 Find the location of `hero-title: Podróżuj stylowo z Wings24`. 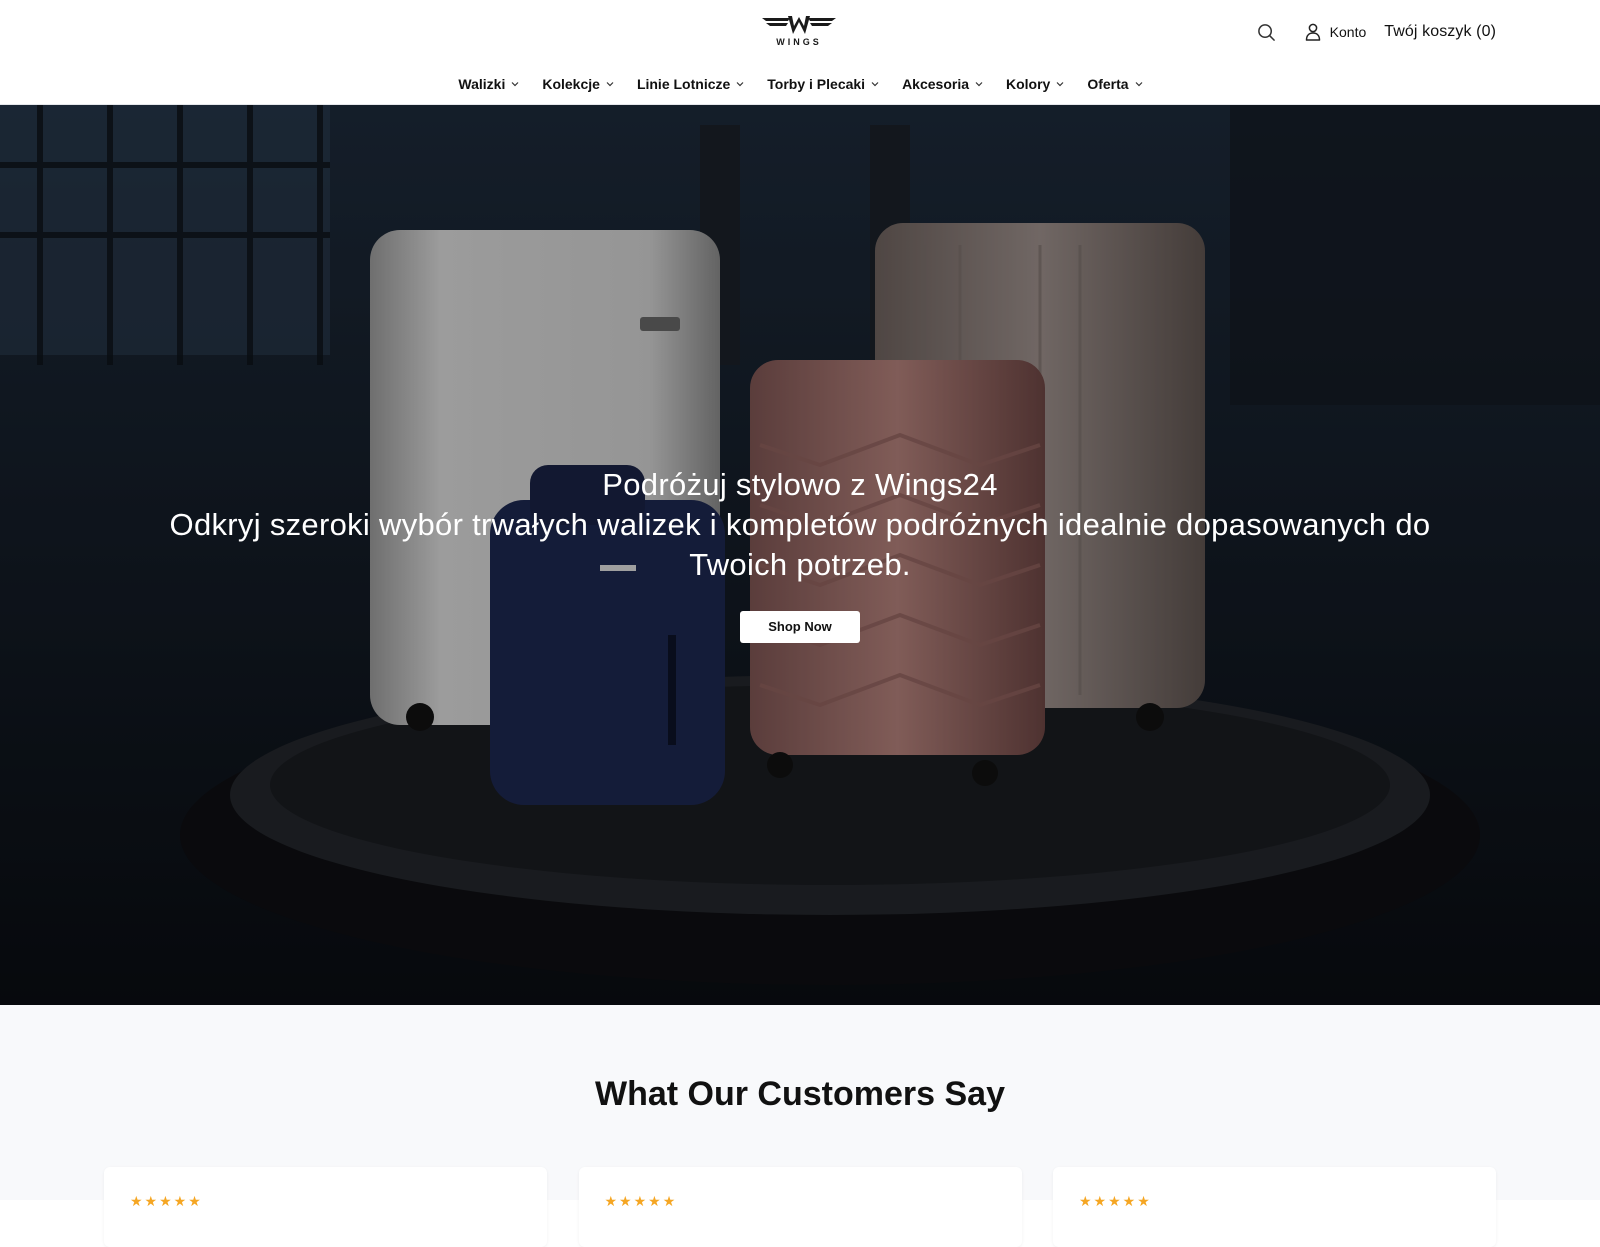

hero-title: Podróżuj stylowo z Wings24 is located at coordinates (800, 484).